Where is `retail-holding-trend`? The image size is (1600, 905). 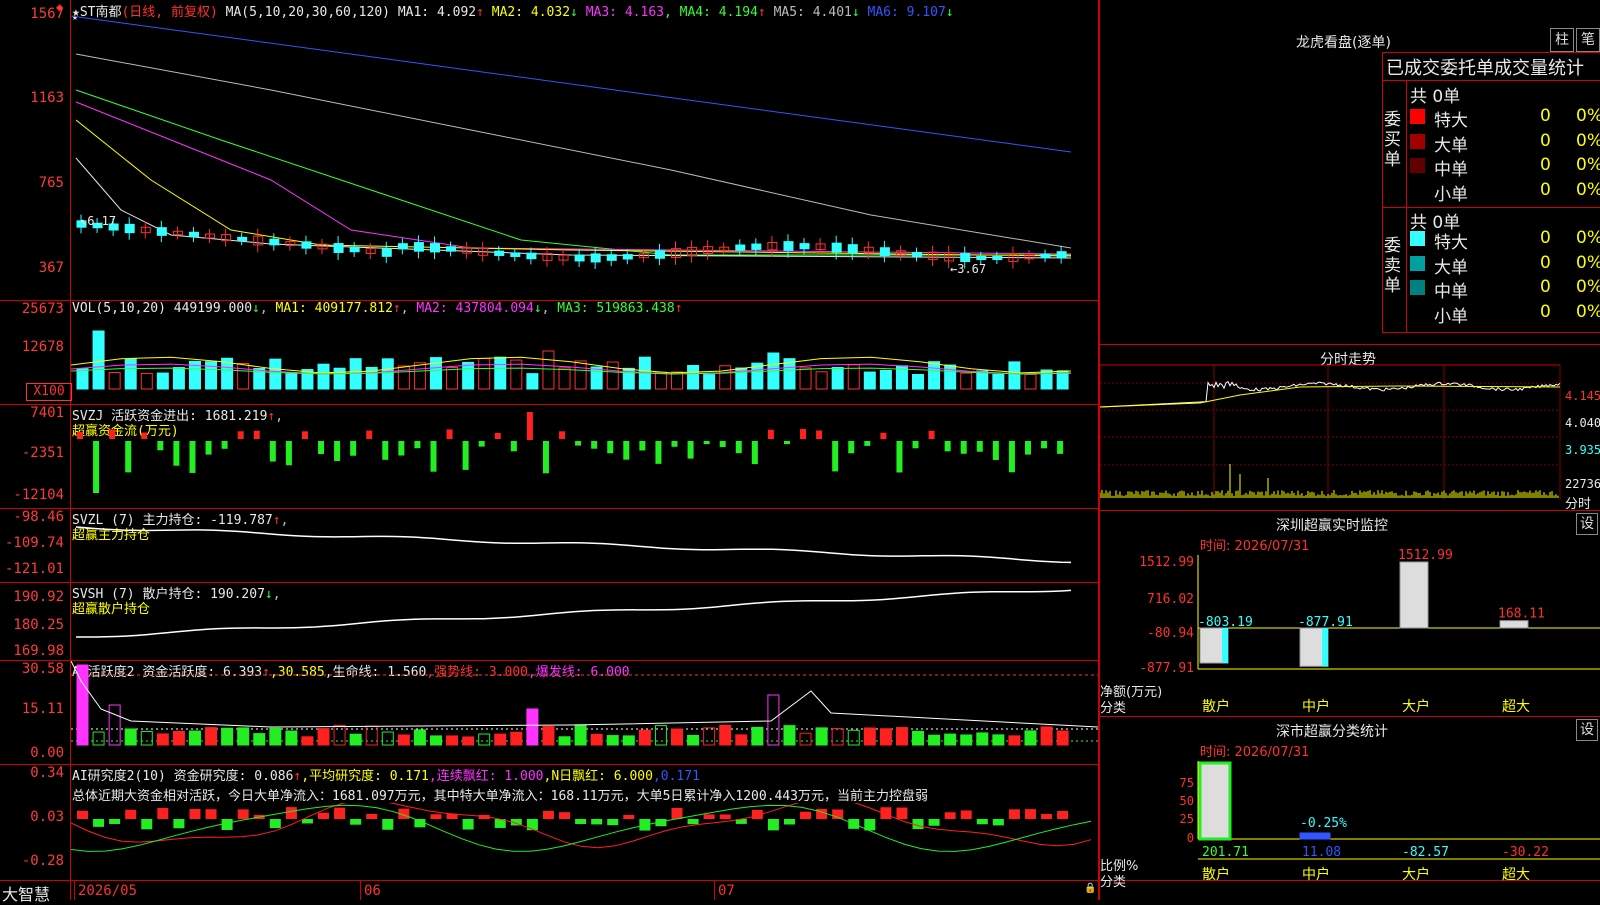 retail-holding-trend is located at coordinates (574, 613).